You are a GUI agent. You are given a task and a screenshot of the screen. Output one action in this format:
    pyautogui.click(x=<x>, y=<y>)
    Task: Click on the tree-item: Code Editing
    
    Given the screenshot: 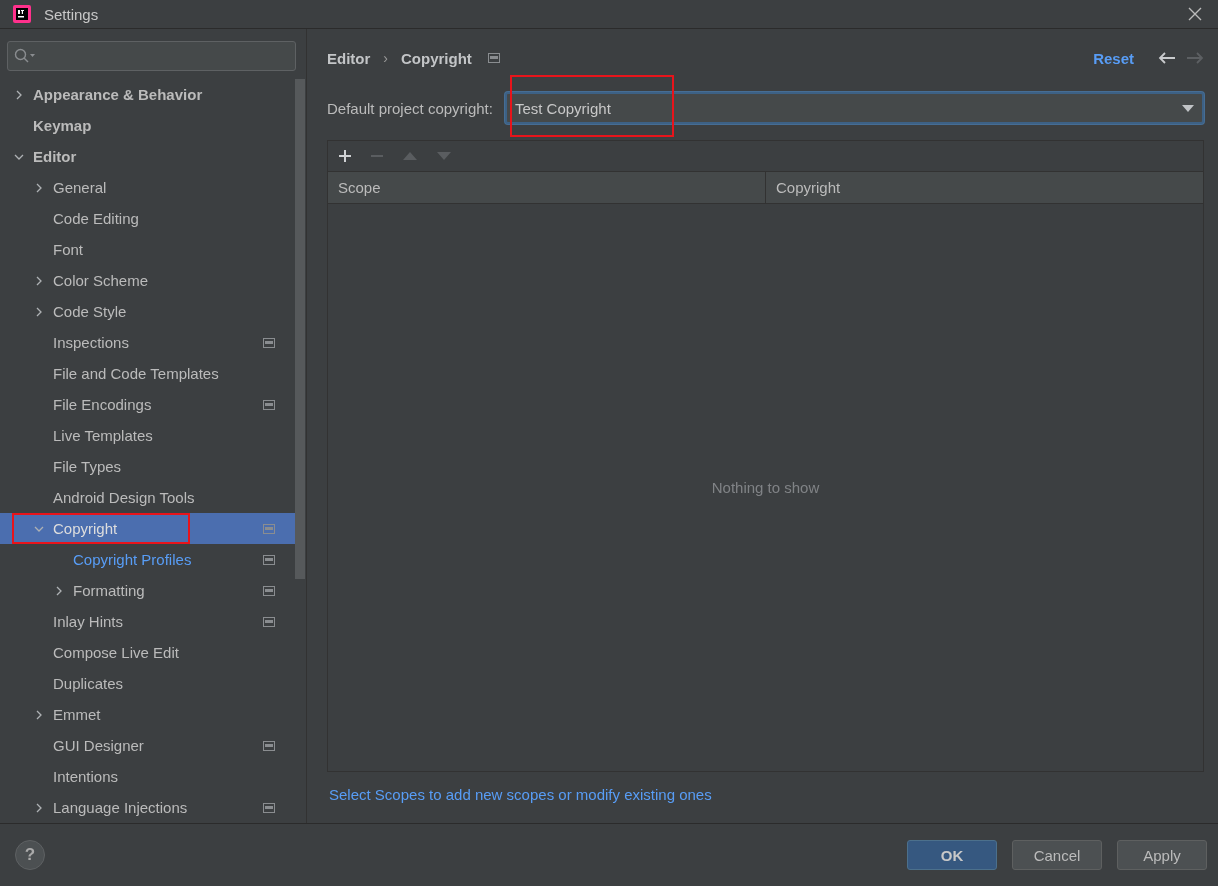 What is the action you would take?
    pyautogui.click(x=147, y=218)
    